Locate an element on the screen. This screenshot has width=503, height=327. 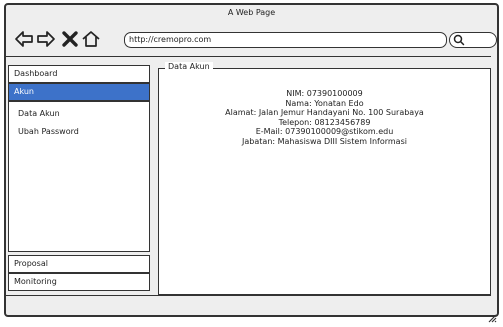
info-email: E-Mail: 07390100009@stikom.edu is located at coordinates (324, 132).